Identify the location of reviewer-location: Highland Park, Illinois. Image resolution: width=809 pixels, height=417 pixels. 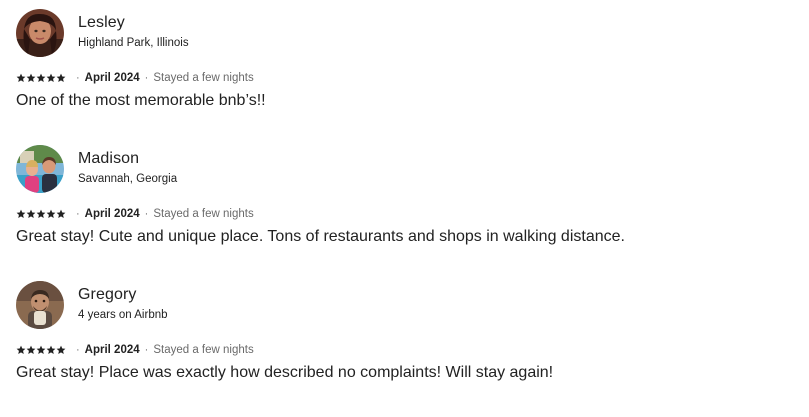
(133, 43).